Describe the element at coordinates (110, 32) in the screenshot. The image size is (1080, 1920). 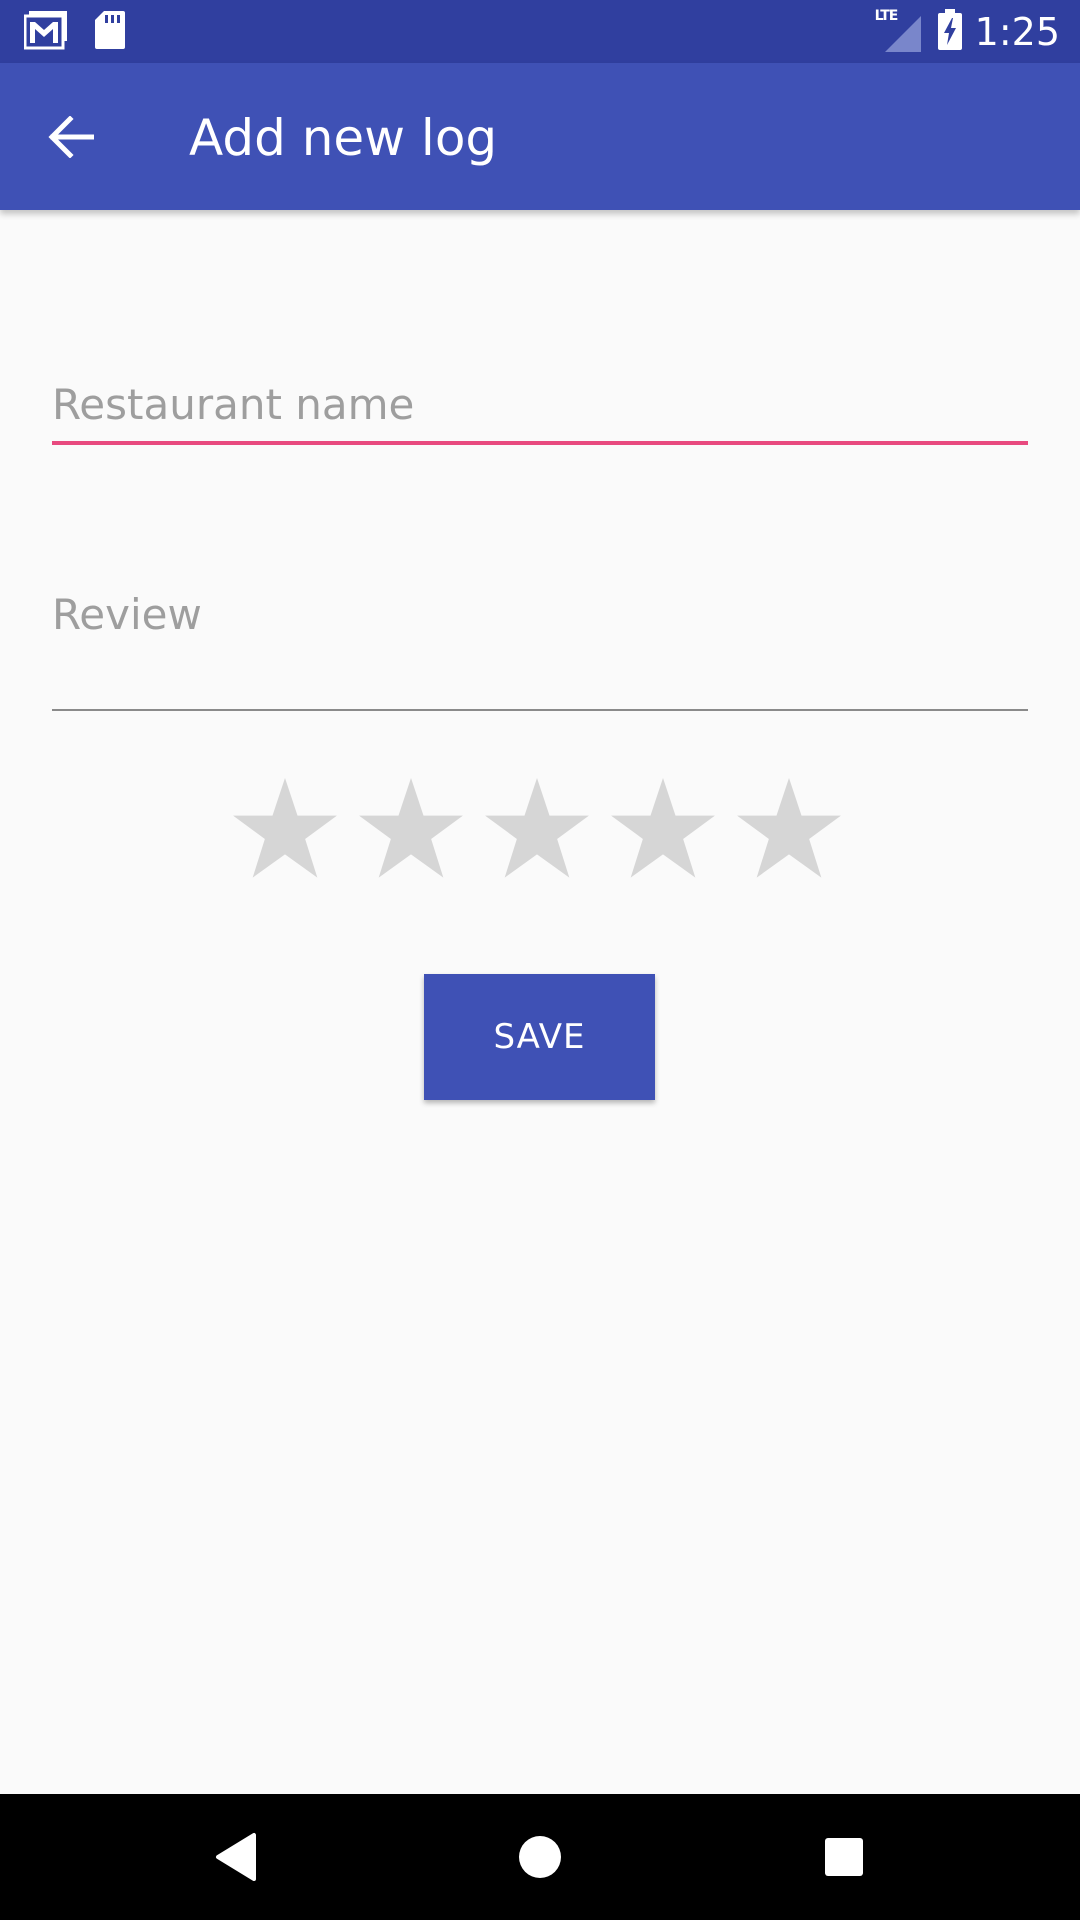
I see `sd-card-icon` at that location.